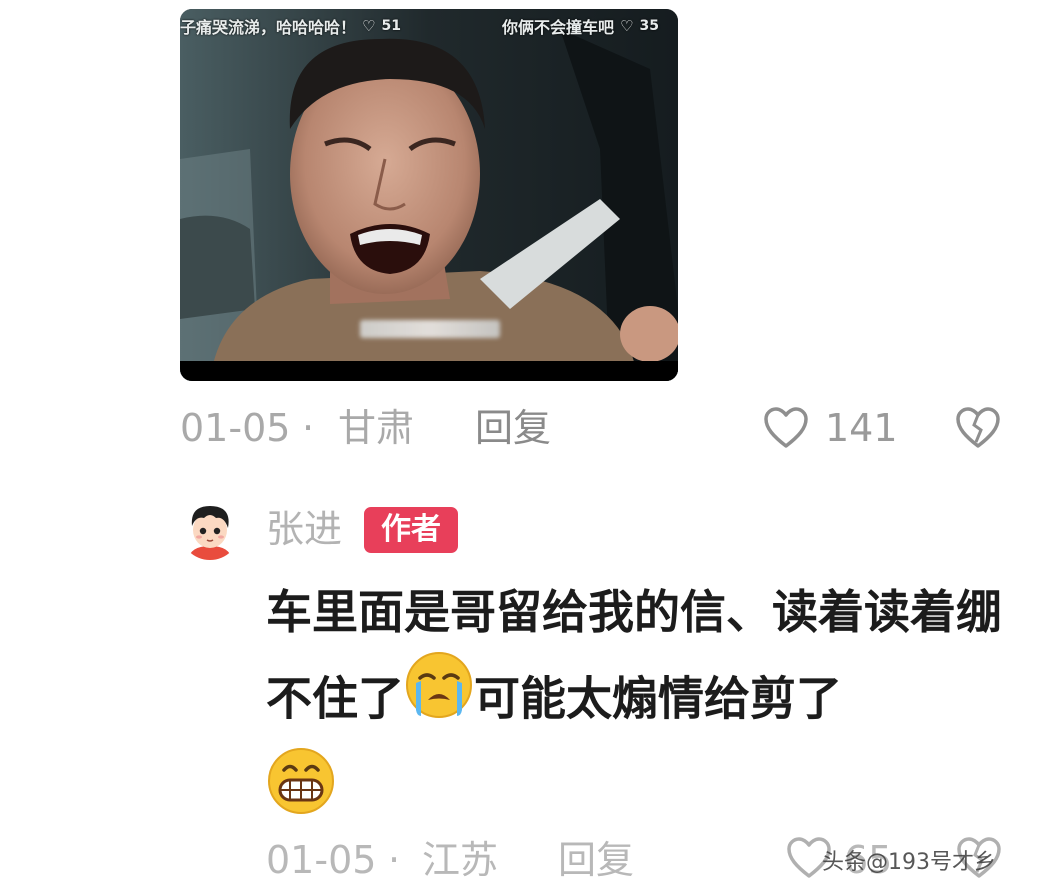 This screenshot has height=888, width=1060. I want to click on like-heart-icon, so click(786, 428).